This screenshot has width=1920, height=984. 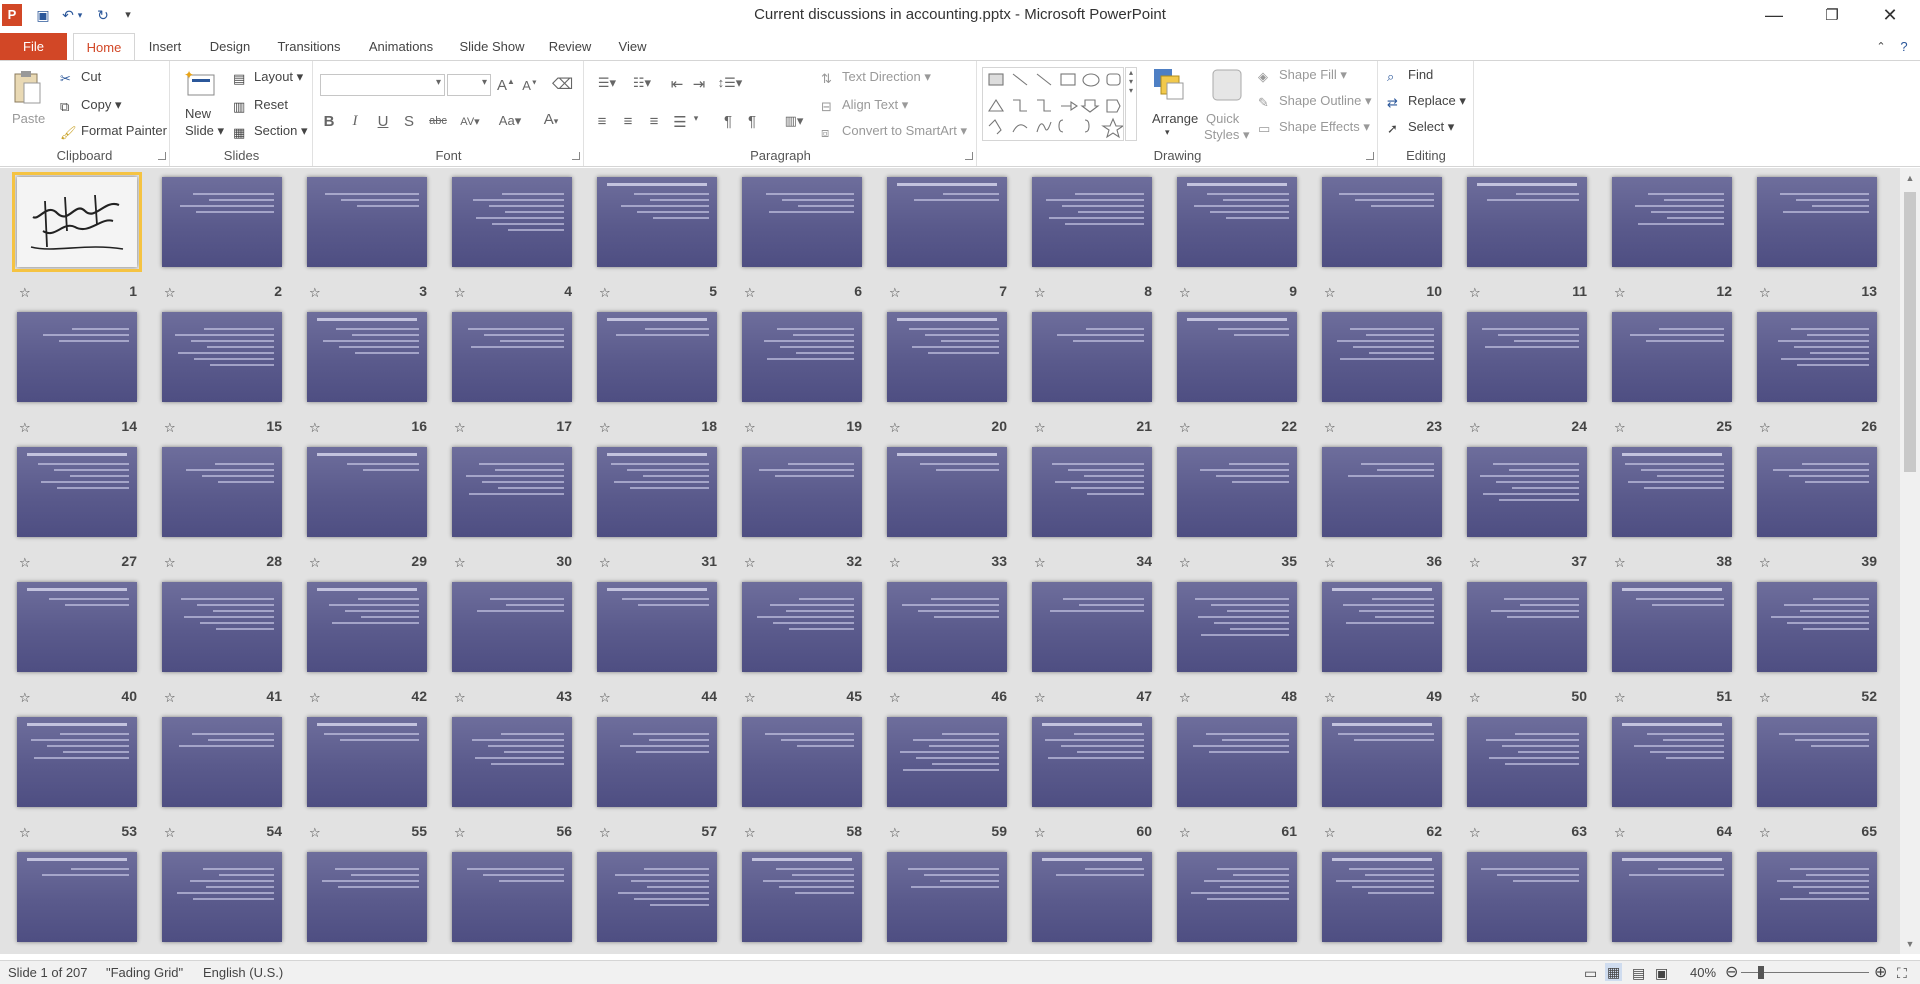 I want to click on slide-thumbnail: ☆ 6, so click(x=802, y=238).